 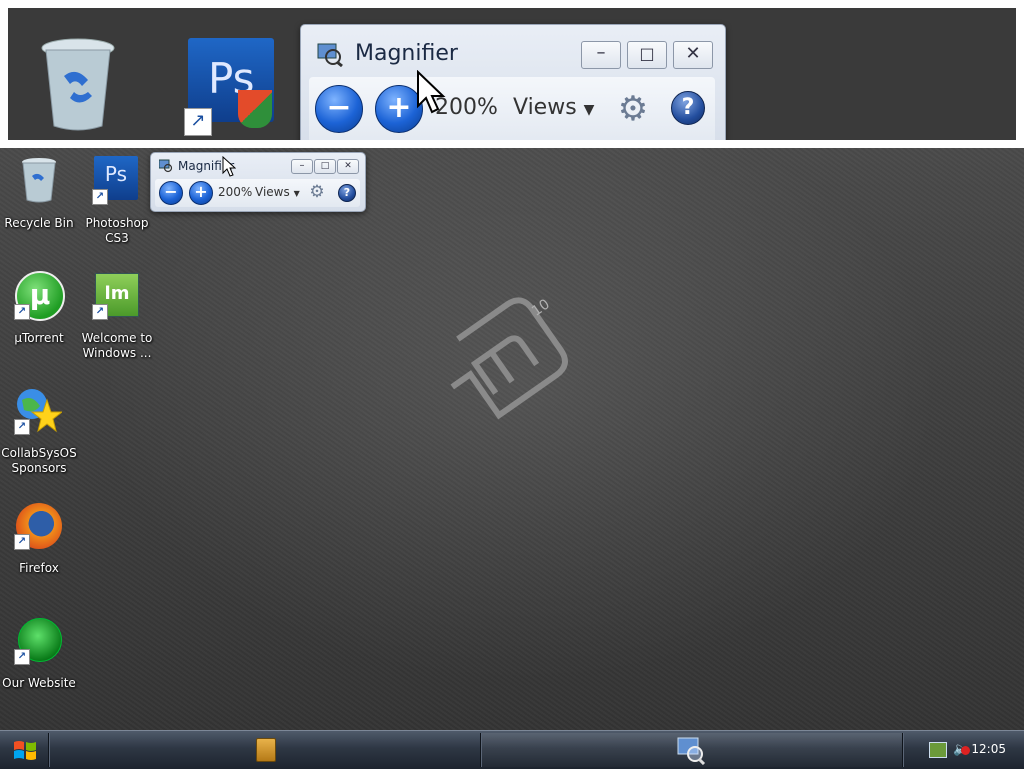 What do you see at coordinates (517, 366) in the screenshot?
I see `mint-logo-icon: 10` at bounding box center [517, 366].